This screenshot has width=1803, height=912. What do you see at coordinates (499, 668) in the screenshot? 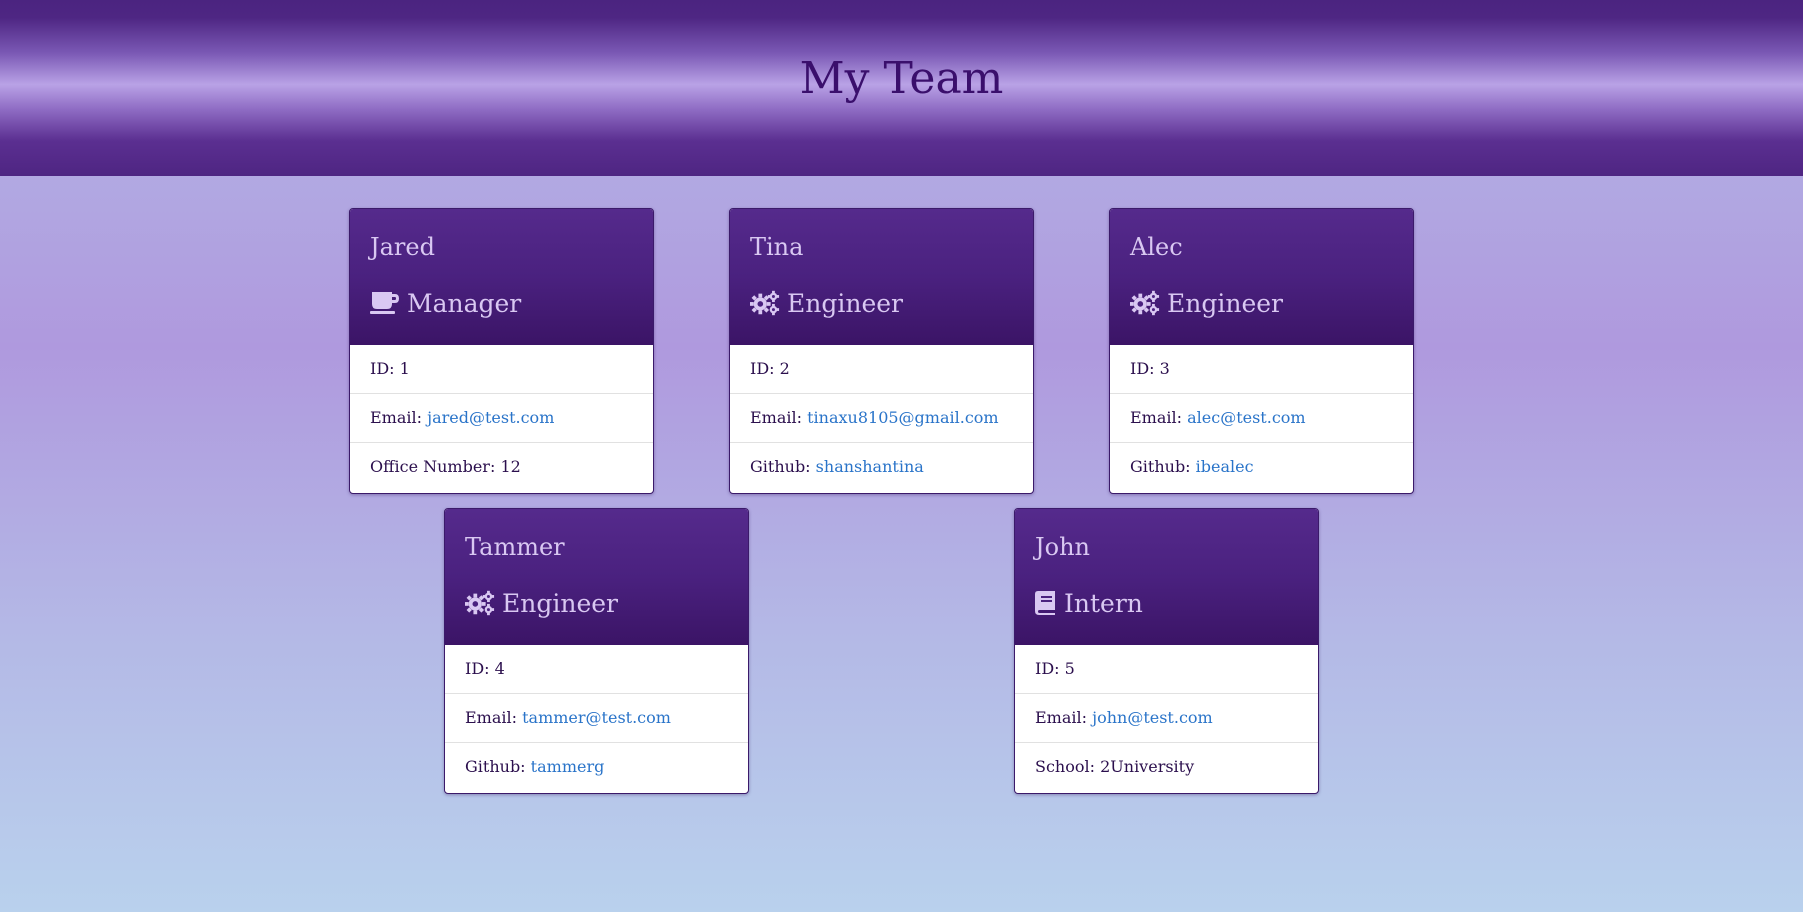
I see `id-value: 4` at bounding box center [499, 668].